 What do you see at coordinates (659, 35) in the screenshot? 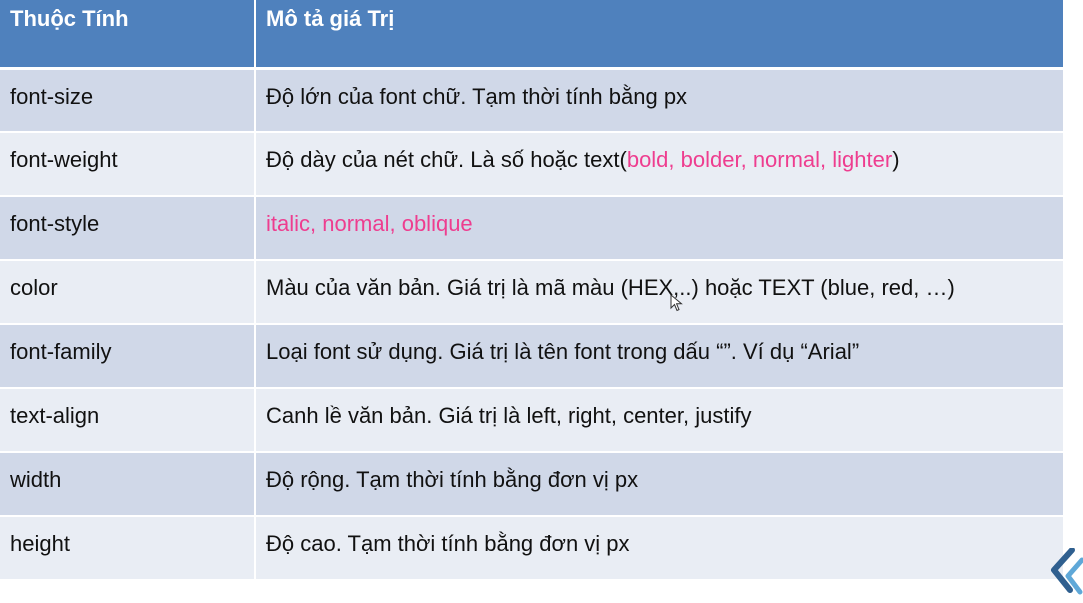
I see `header-description: Mô tả giá Trị` at bounding box center [659, 35].